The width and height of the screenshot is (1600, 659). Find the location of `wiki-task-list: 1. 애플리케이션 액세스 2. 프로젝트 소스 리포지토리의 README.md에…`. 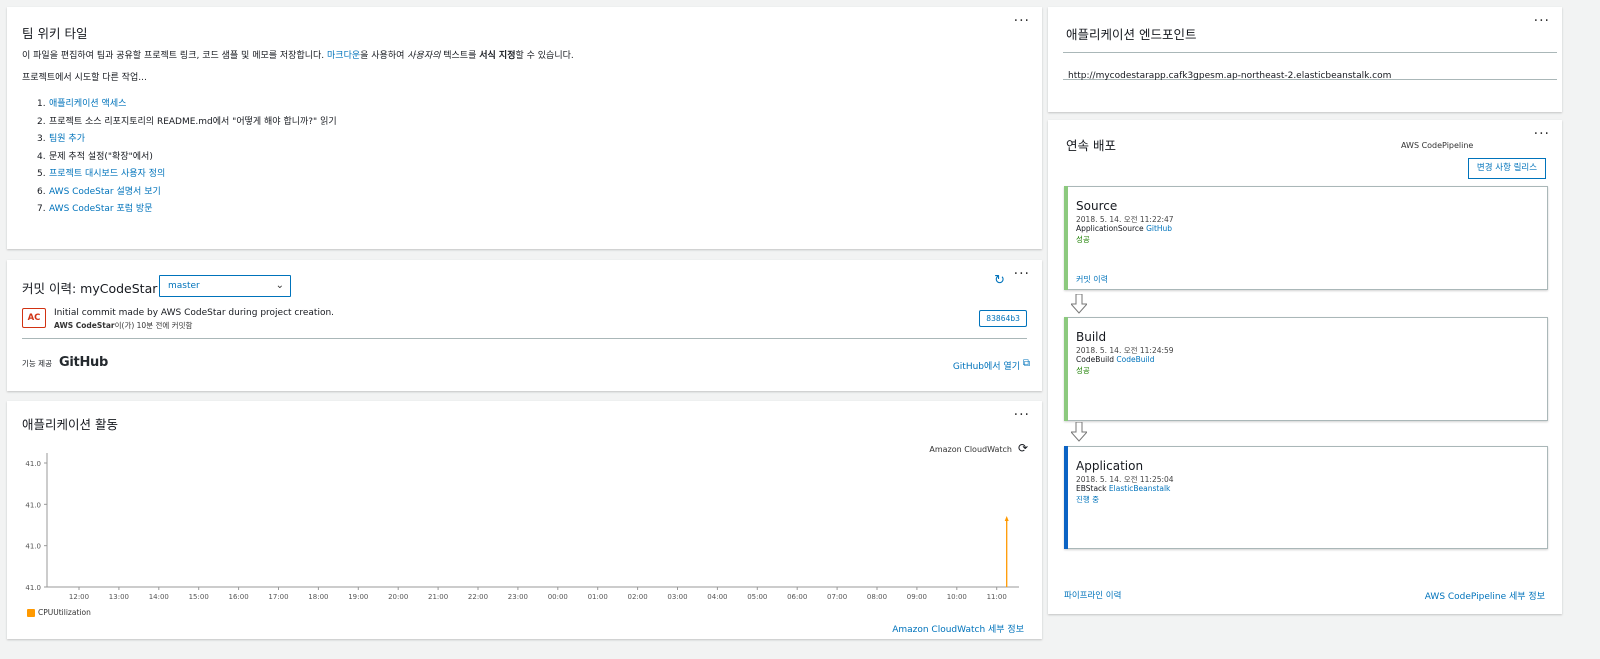

wiki-task-list: 1. 애플리케이션 액세스 2. 프로젝트 소스 리포지토리의 README.md에… is located at coordinates (187, 157).